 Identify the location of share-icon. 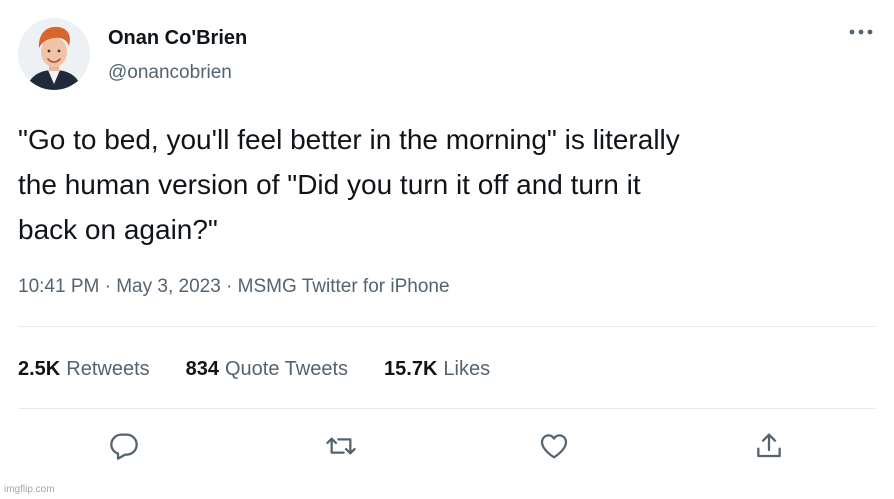
(769, 445).